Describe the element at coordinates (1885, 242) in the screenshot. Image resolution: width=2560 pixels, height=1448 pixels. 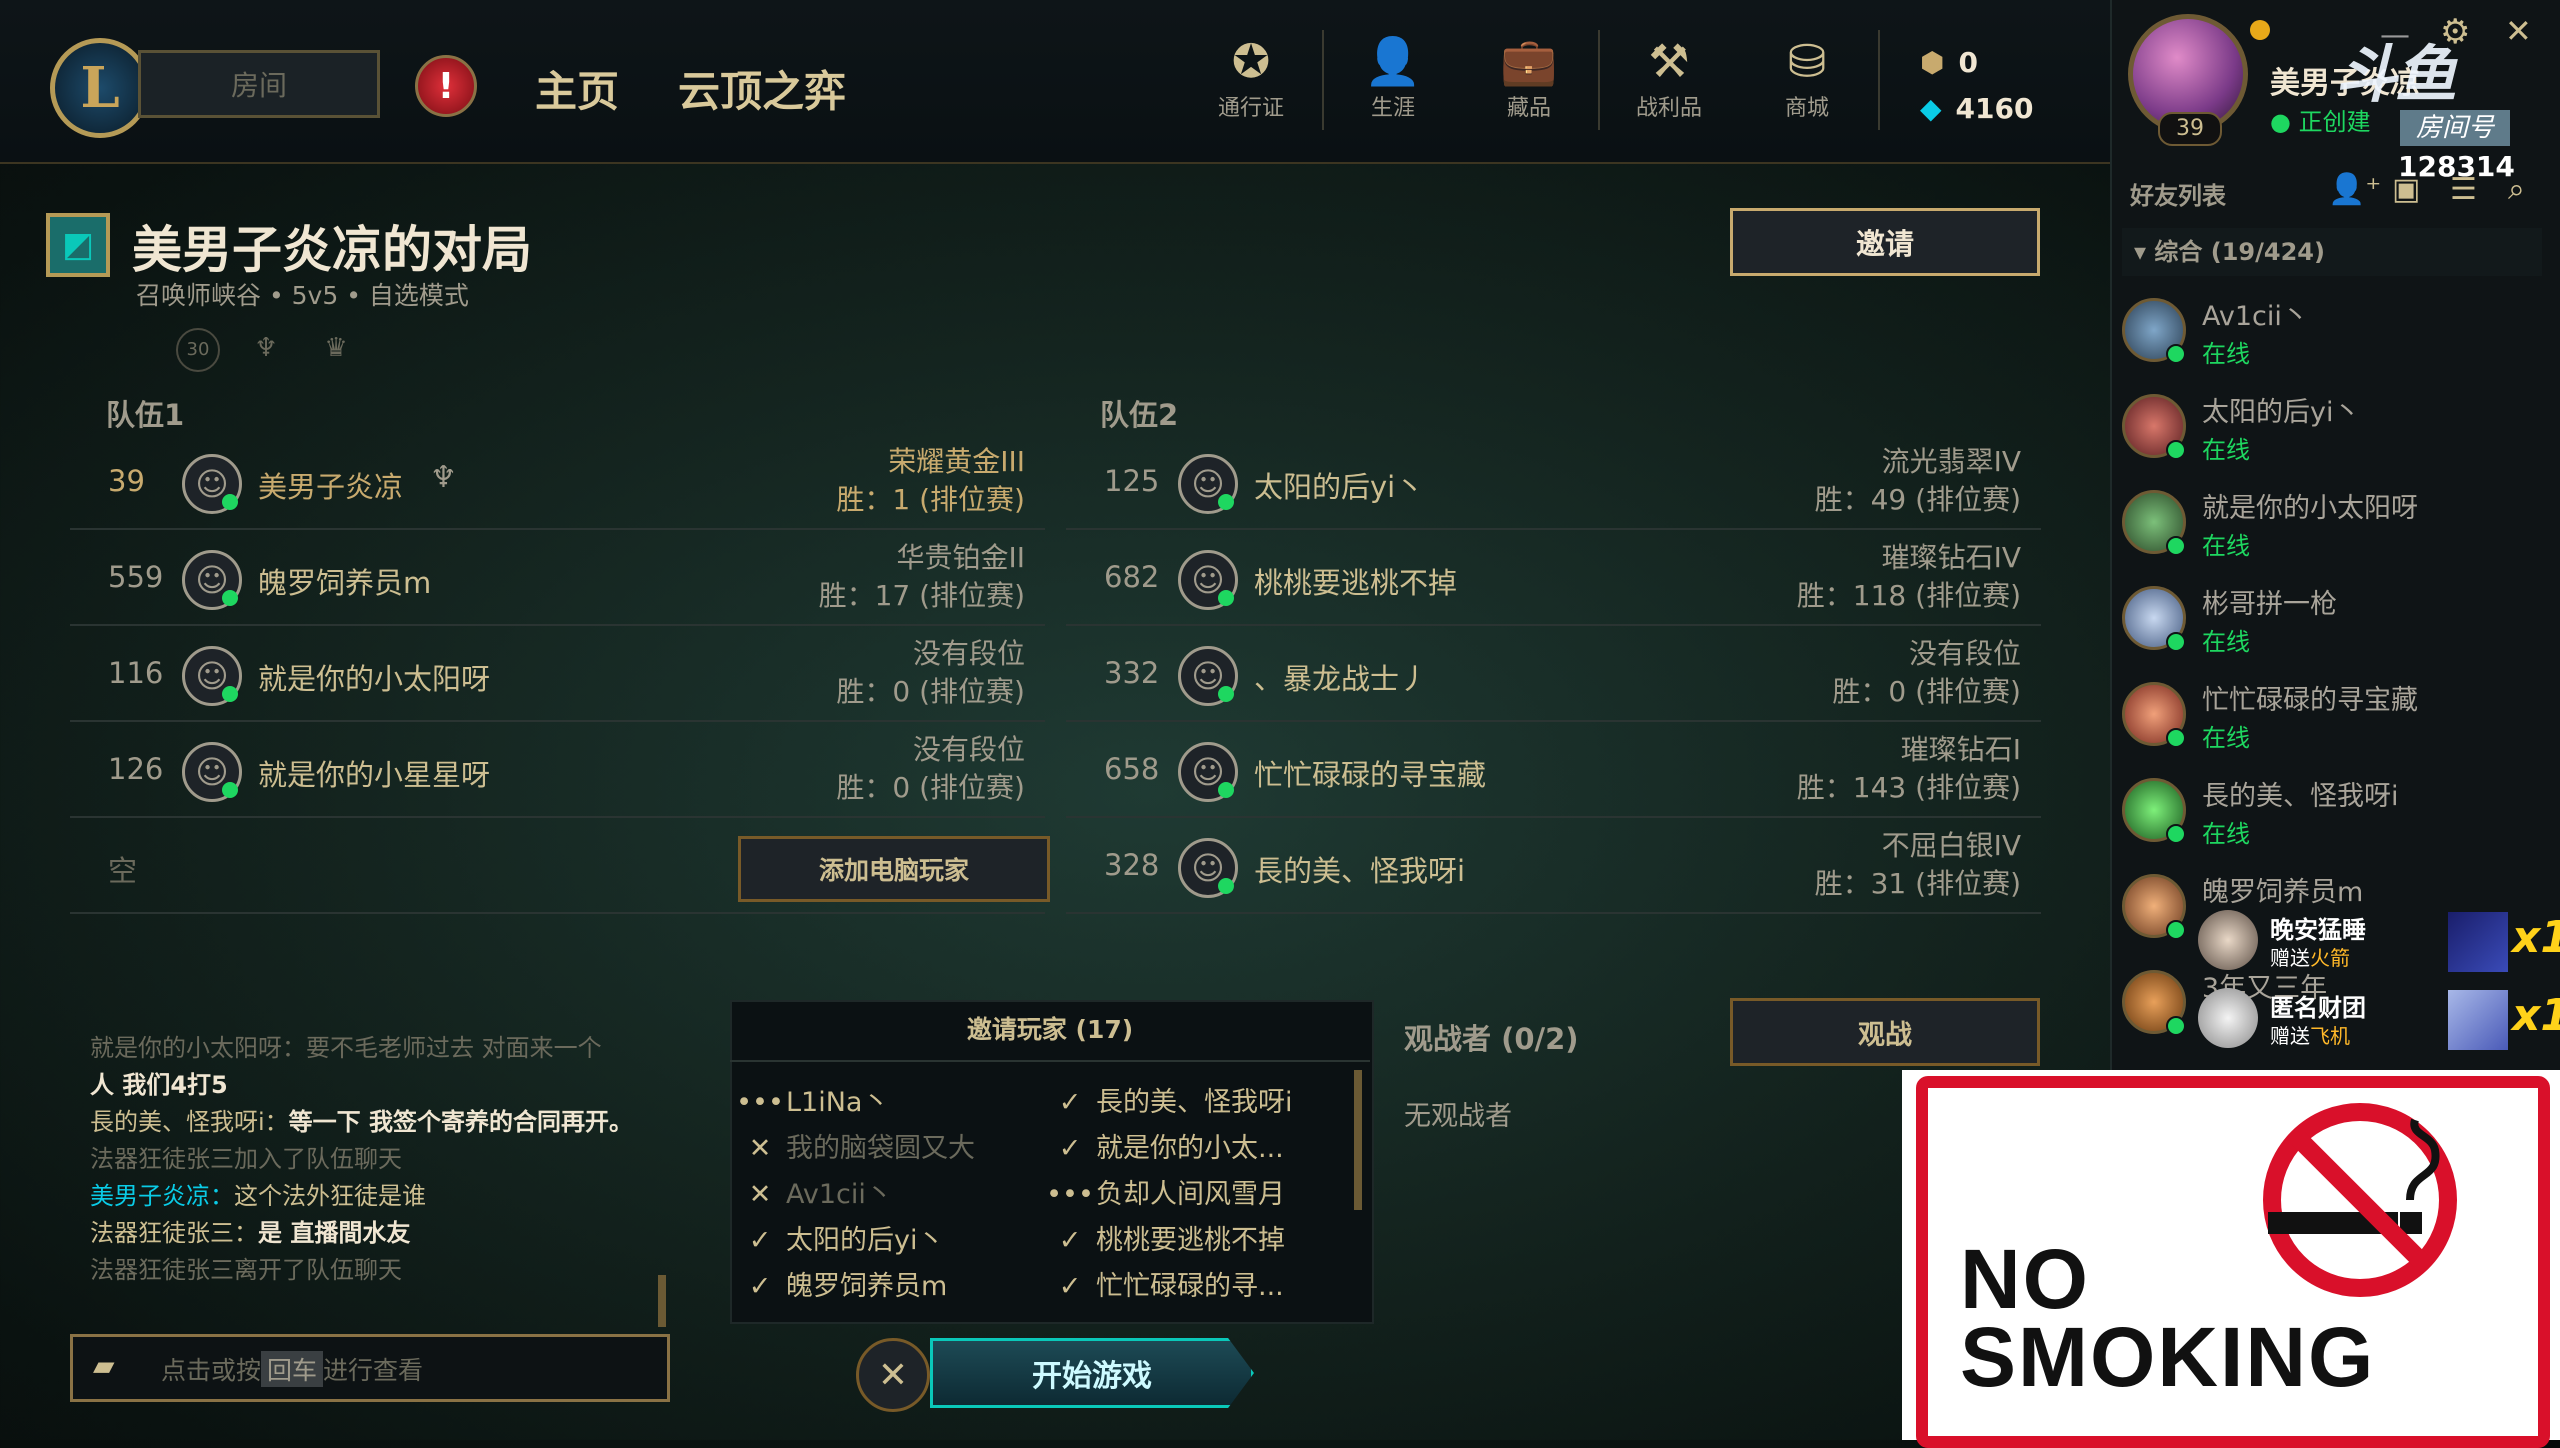
I see `invite-button: 邀请` at that location.